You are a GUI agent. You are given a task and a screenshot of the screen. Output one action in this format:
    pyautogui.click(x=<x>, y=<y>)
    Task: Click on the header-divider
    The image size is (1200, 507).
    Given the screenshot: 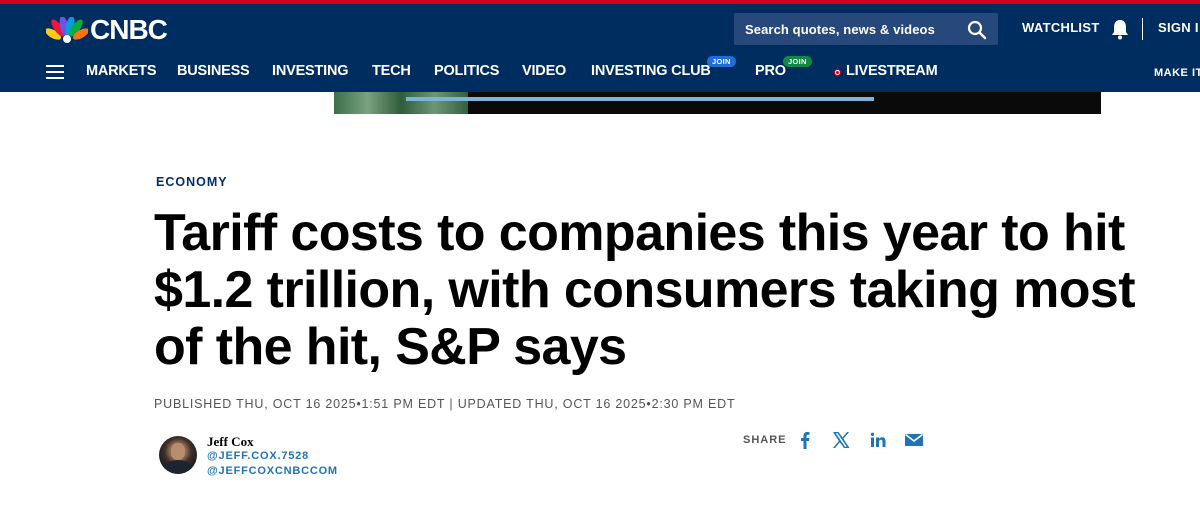 What is the action you would take?
    pyautogui.click(x=1142, y=29)
    